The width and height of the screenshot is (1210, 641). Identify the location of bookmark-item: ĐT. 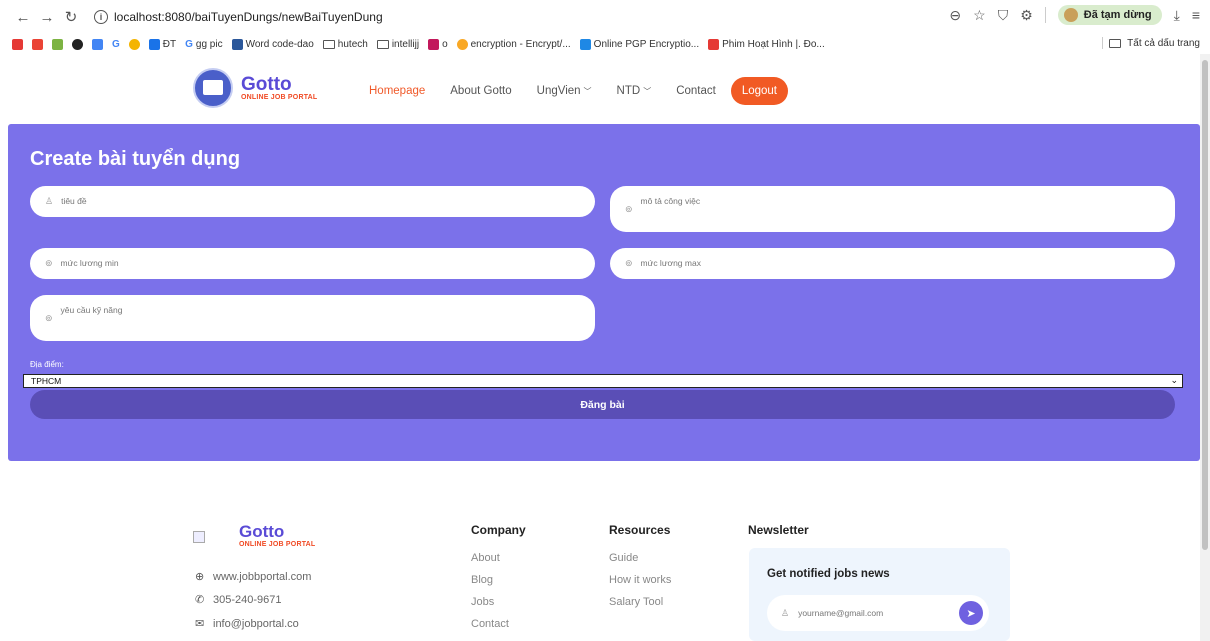
(162, 44).